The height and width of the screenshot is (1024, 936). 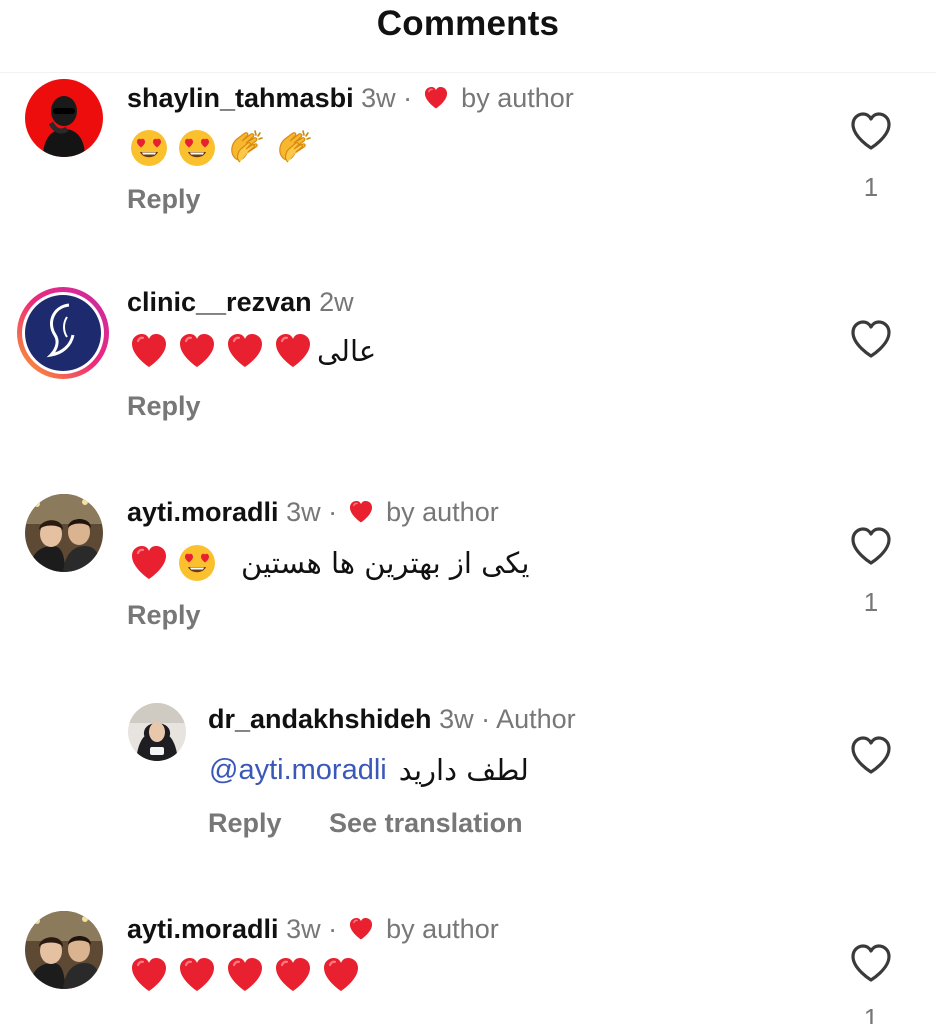 What do you see at coordinates (361, 929) in the screenshot?
I see `author-liked-heart-icon` at bounding box center [361, 929].